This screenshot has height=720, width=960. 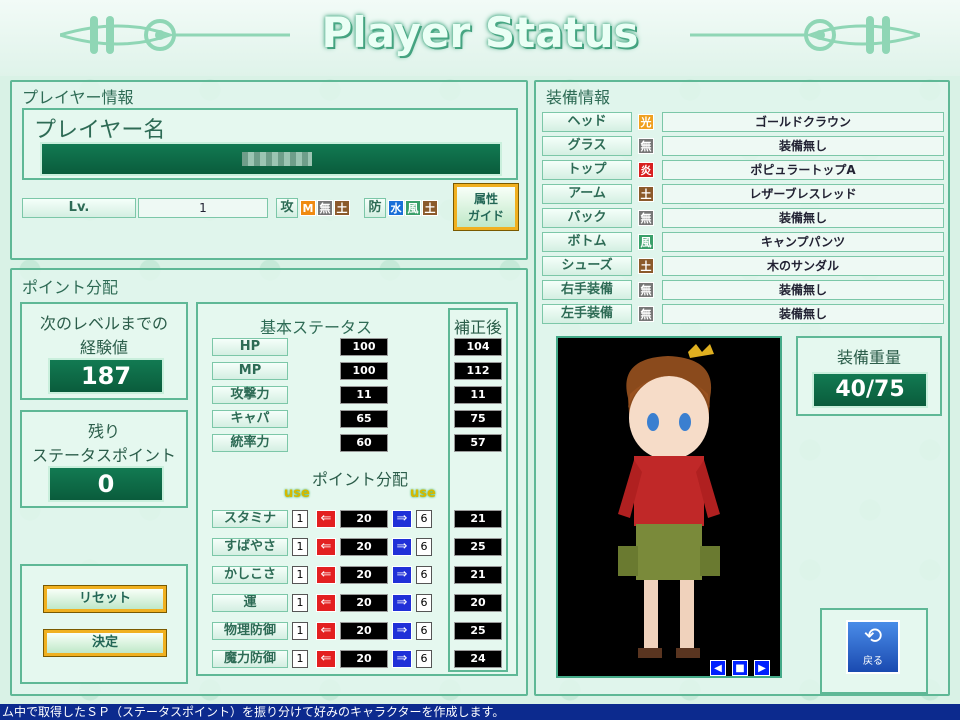 I want to click on back-button: ⟲ 戻る, so click(x=873, y=647).